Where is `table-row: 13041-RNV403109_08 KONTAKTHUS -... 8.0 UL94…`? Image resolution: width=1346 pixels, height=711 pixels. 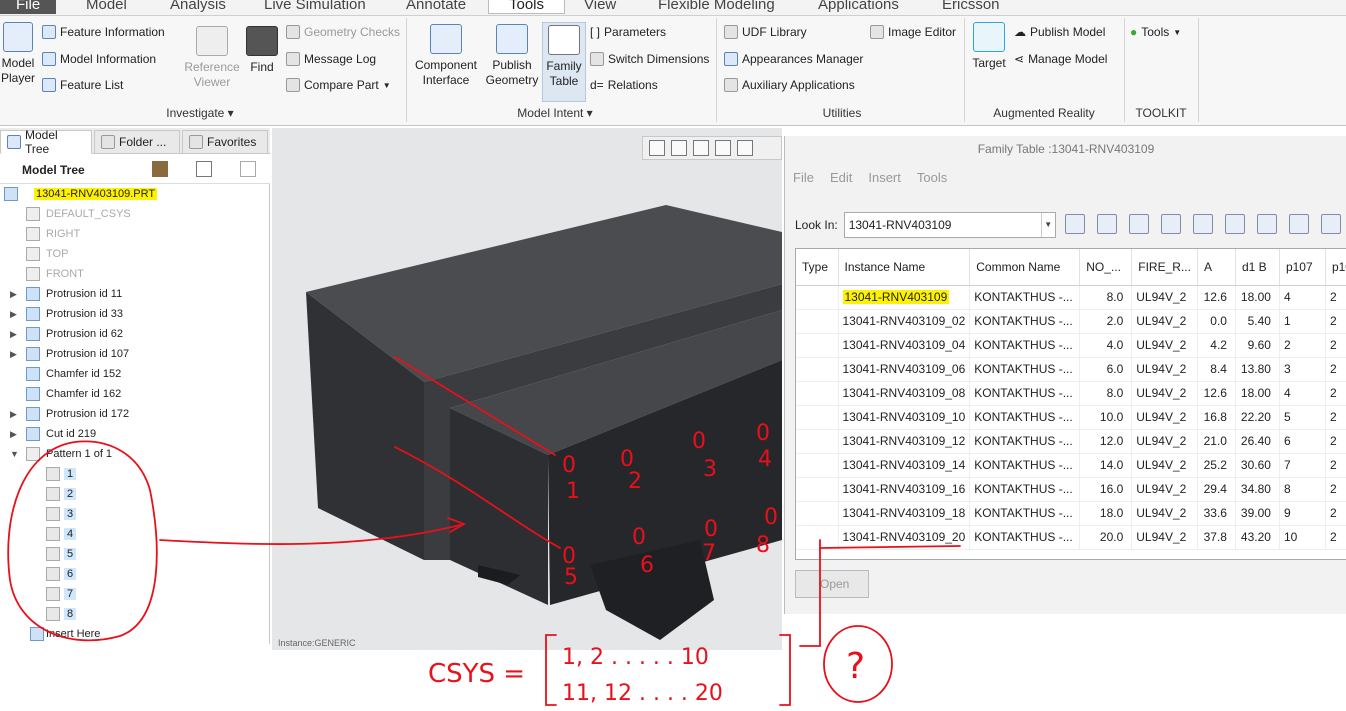
table-row: 13041-RNV403109_08 KONTAKTHUS -... 8.0 UL94… is located at coordinates (1071, 393).